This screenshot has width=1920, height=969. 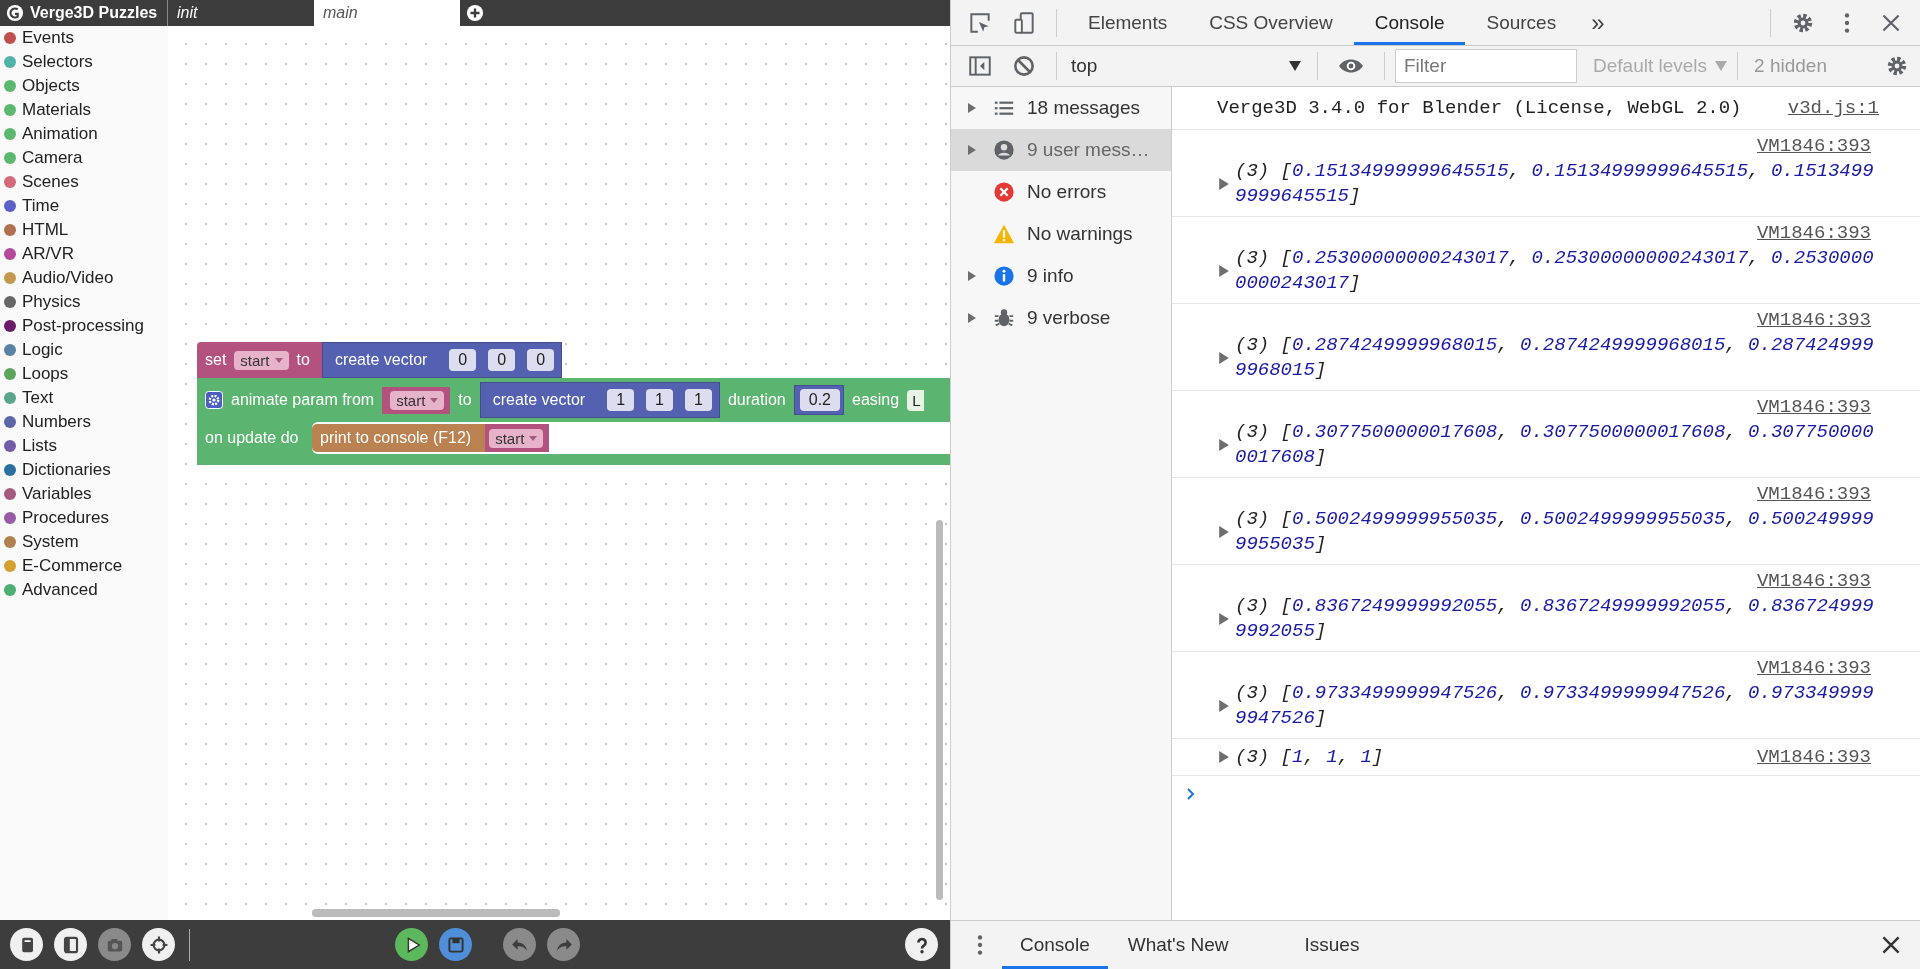 I want to click on panel-button, so click(x=70, y=944).